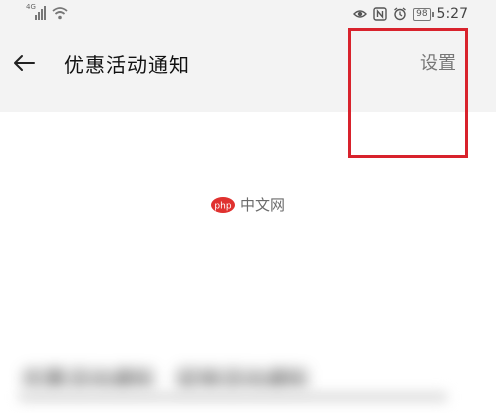 The height and width of the screenshot is (413, 496). I want to click on page-title: 优惠活动通知, so click(127, 65).